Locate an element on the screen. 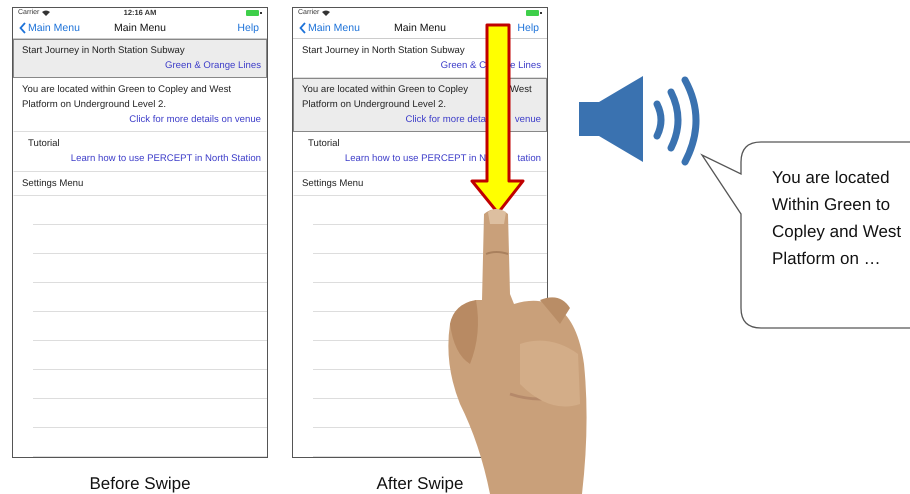 The height and width of the screenshot is (494, 910). row-text: West is located at coordinates (521, 90).